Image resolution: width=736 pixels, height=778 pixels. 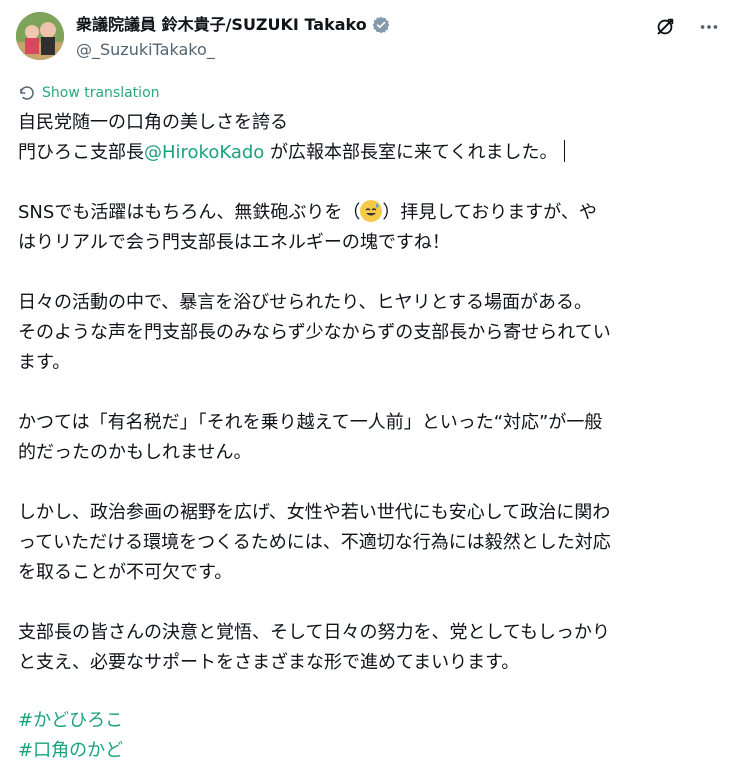 What do you see at coordinates (314, 332) in the screenshot?
I see `tweet-line-5: そのような声を門支部長のみならず少なからずの支部長から寄せられてい` at bounding box center [314, 332].